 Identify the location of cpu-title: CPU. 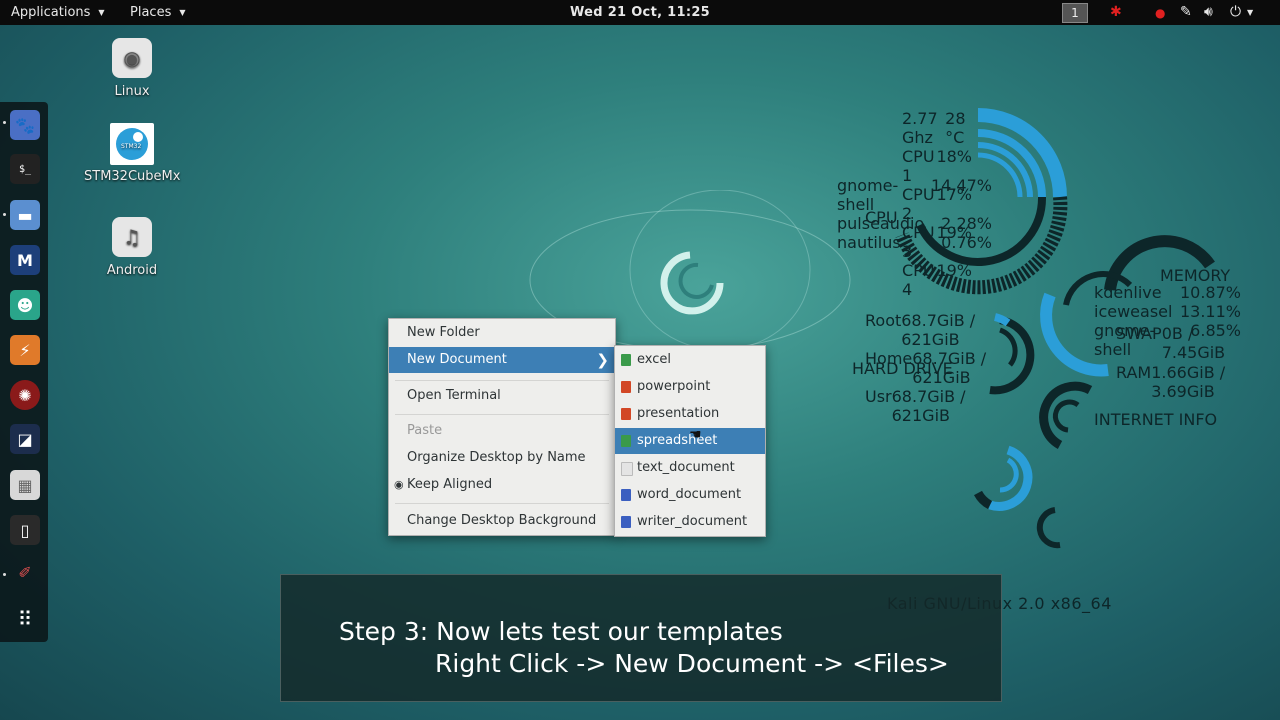
(881, 217).